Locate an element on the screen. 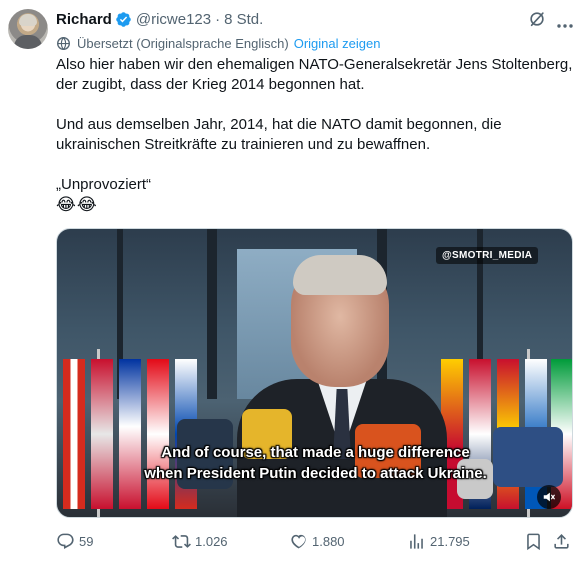 The width and height of the screenshot is (586, 561). author-handle: @ricwe123 is located at coordinates (173, 19).